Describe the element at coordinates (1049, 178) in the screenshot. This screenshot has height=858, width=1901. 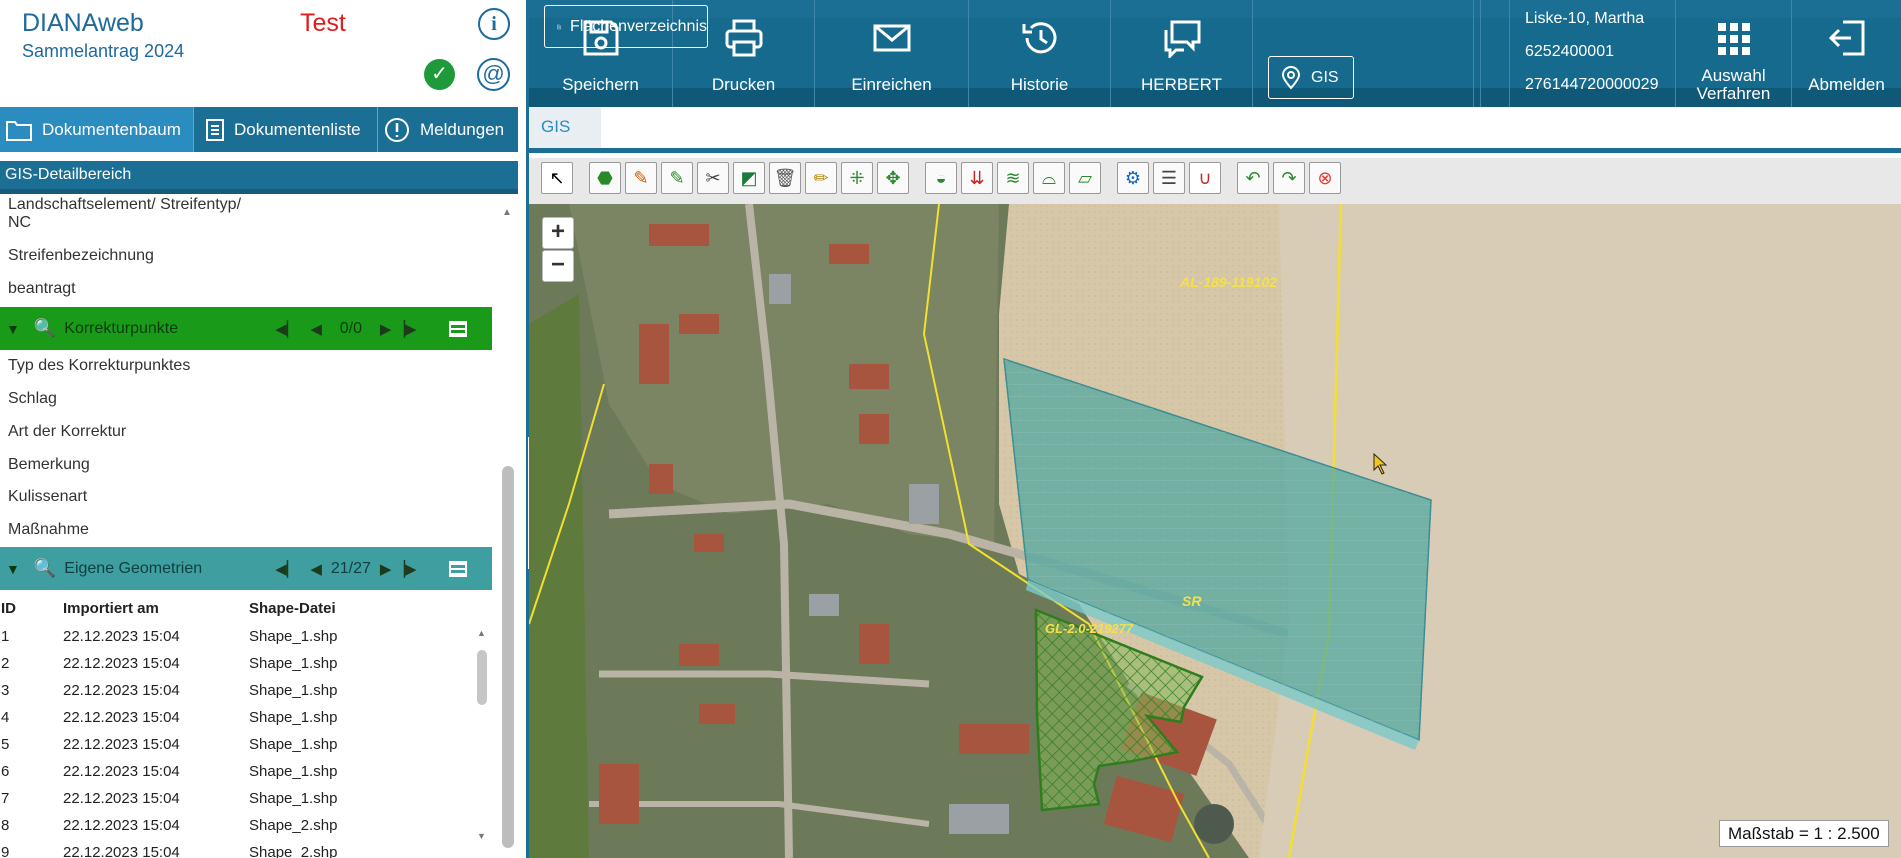
I see `measure-icon: ⌓` at that location.